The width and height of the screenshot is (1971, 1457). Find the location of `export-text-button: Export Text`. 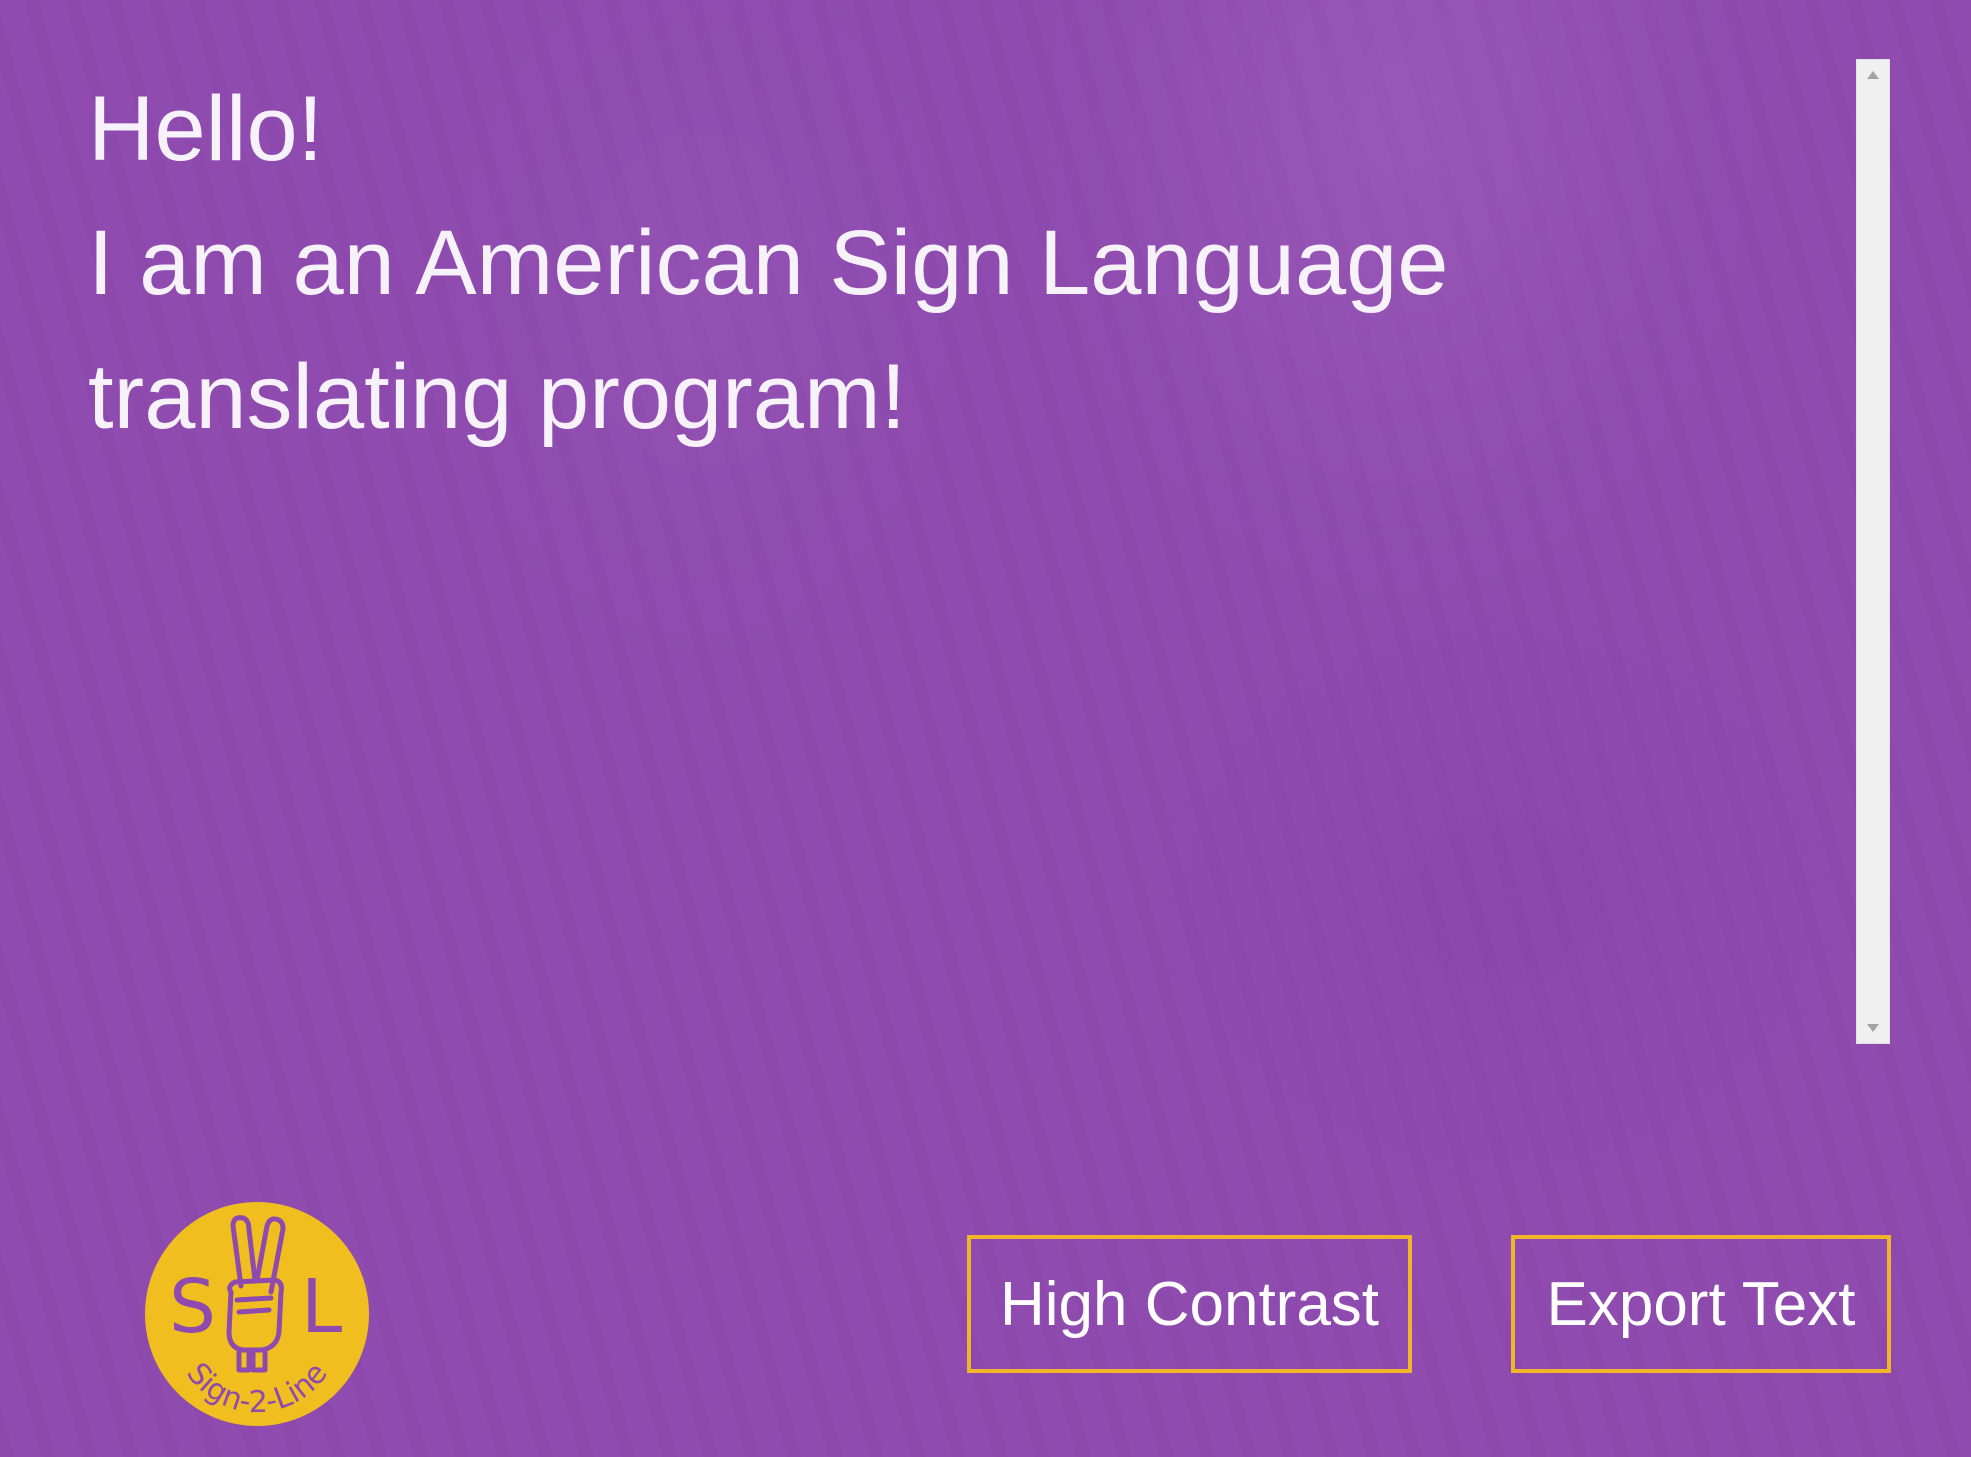

export-text-button: Export Text is located at coordinates (1701, 1304).